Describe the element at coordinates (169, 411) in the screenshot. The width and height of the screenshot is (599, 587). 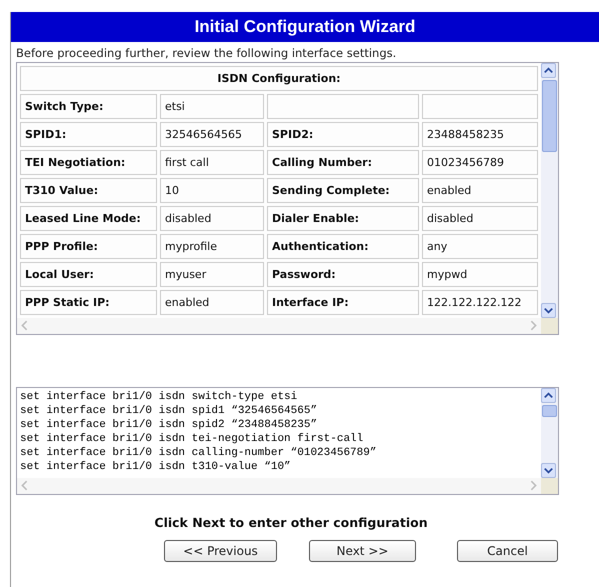
I see `command-line: set interface bri1/0 isdn spid1 “32546564565”` at that location.